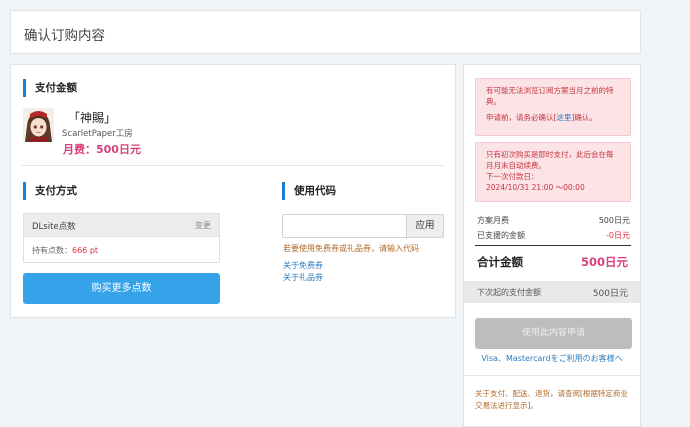  Describe the element at coordinates (584, 117) in the screenshot. I see `confirm-post: ]确认。` at that location.